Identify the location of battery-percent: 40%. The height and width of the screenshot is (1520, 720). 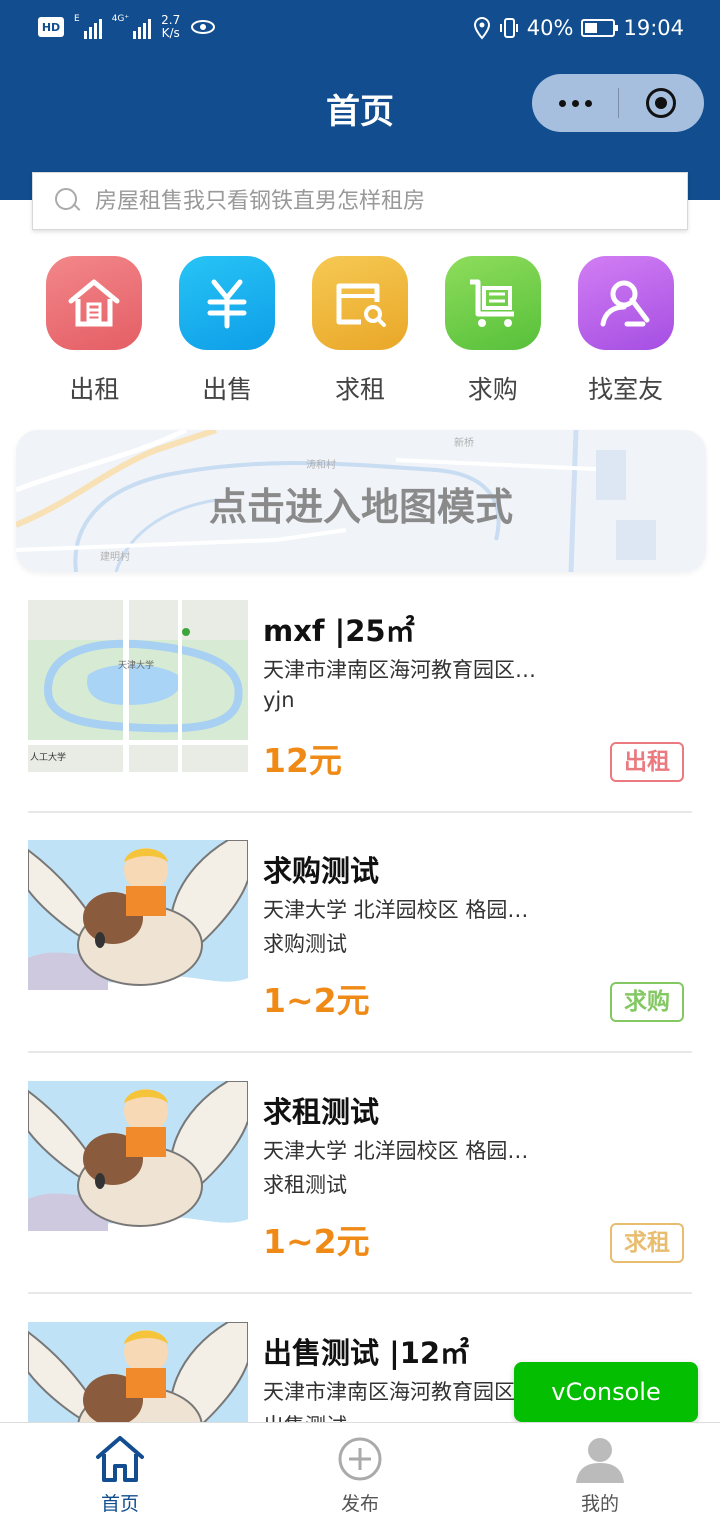
(550, 28).